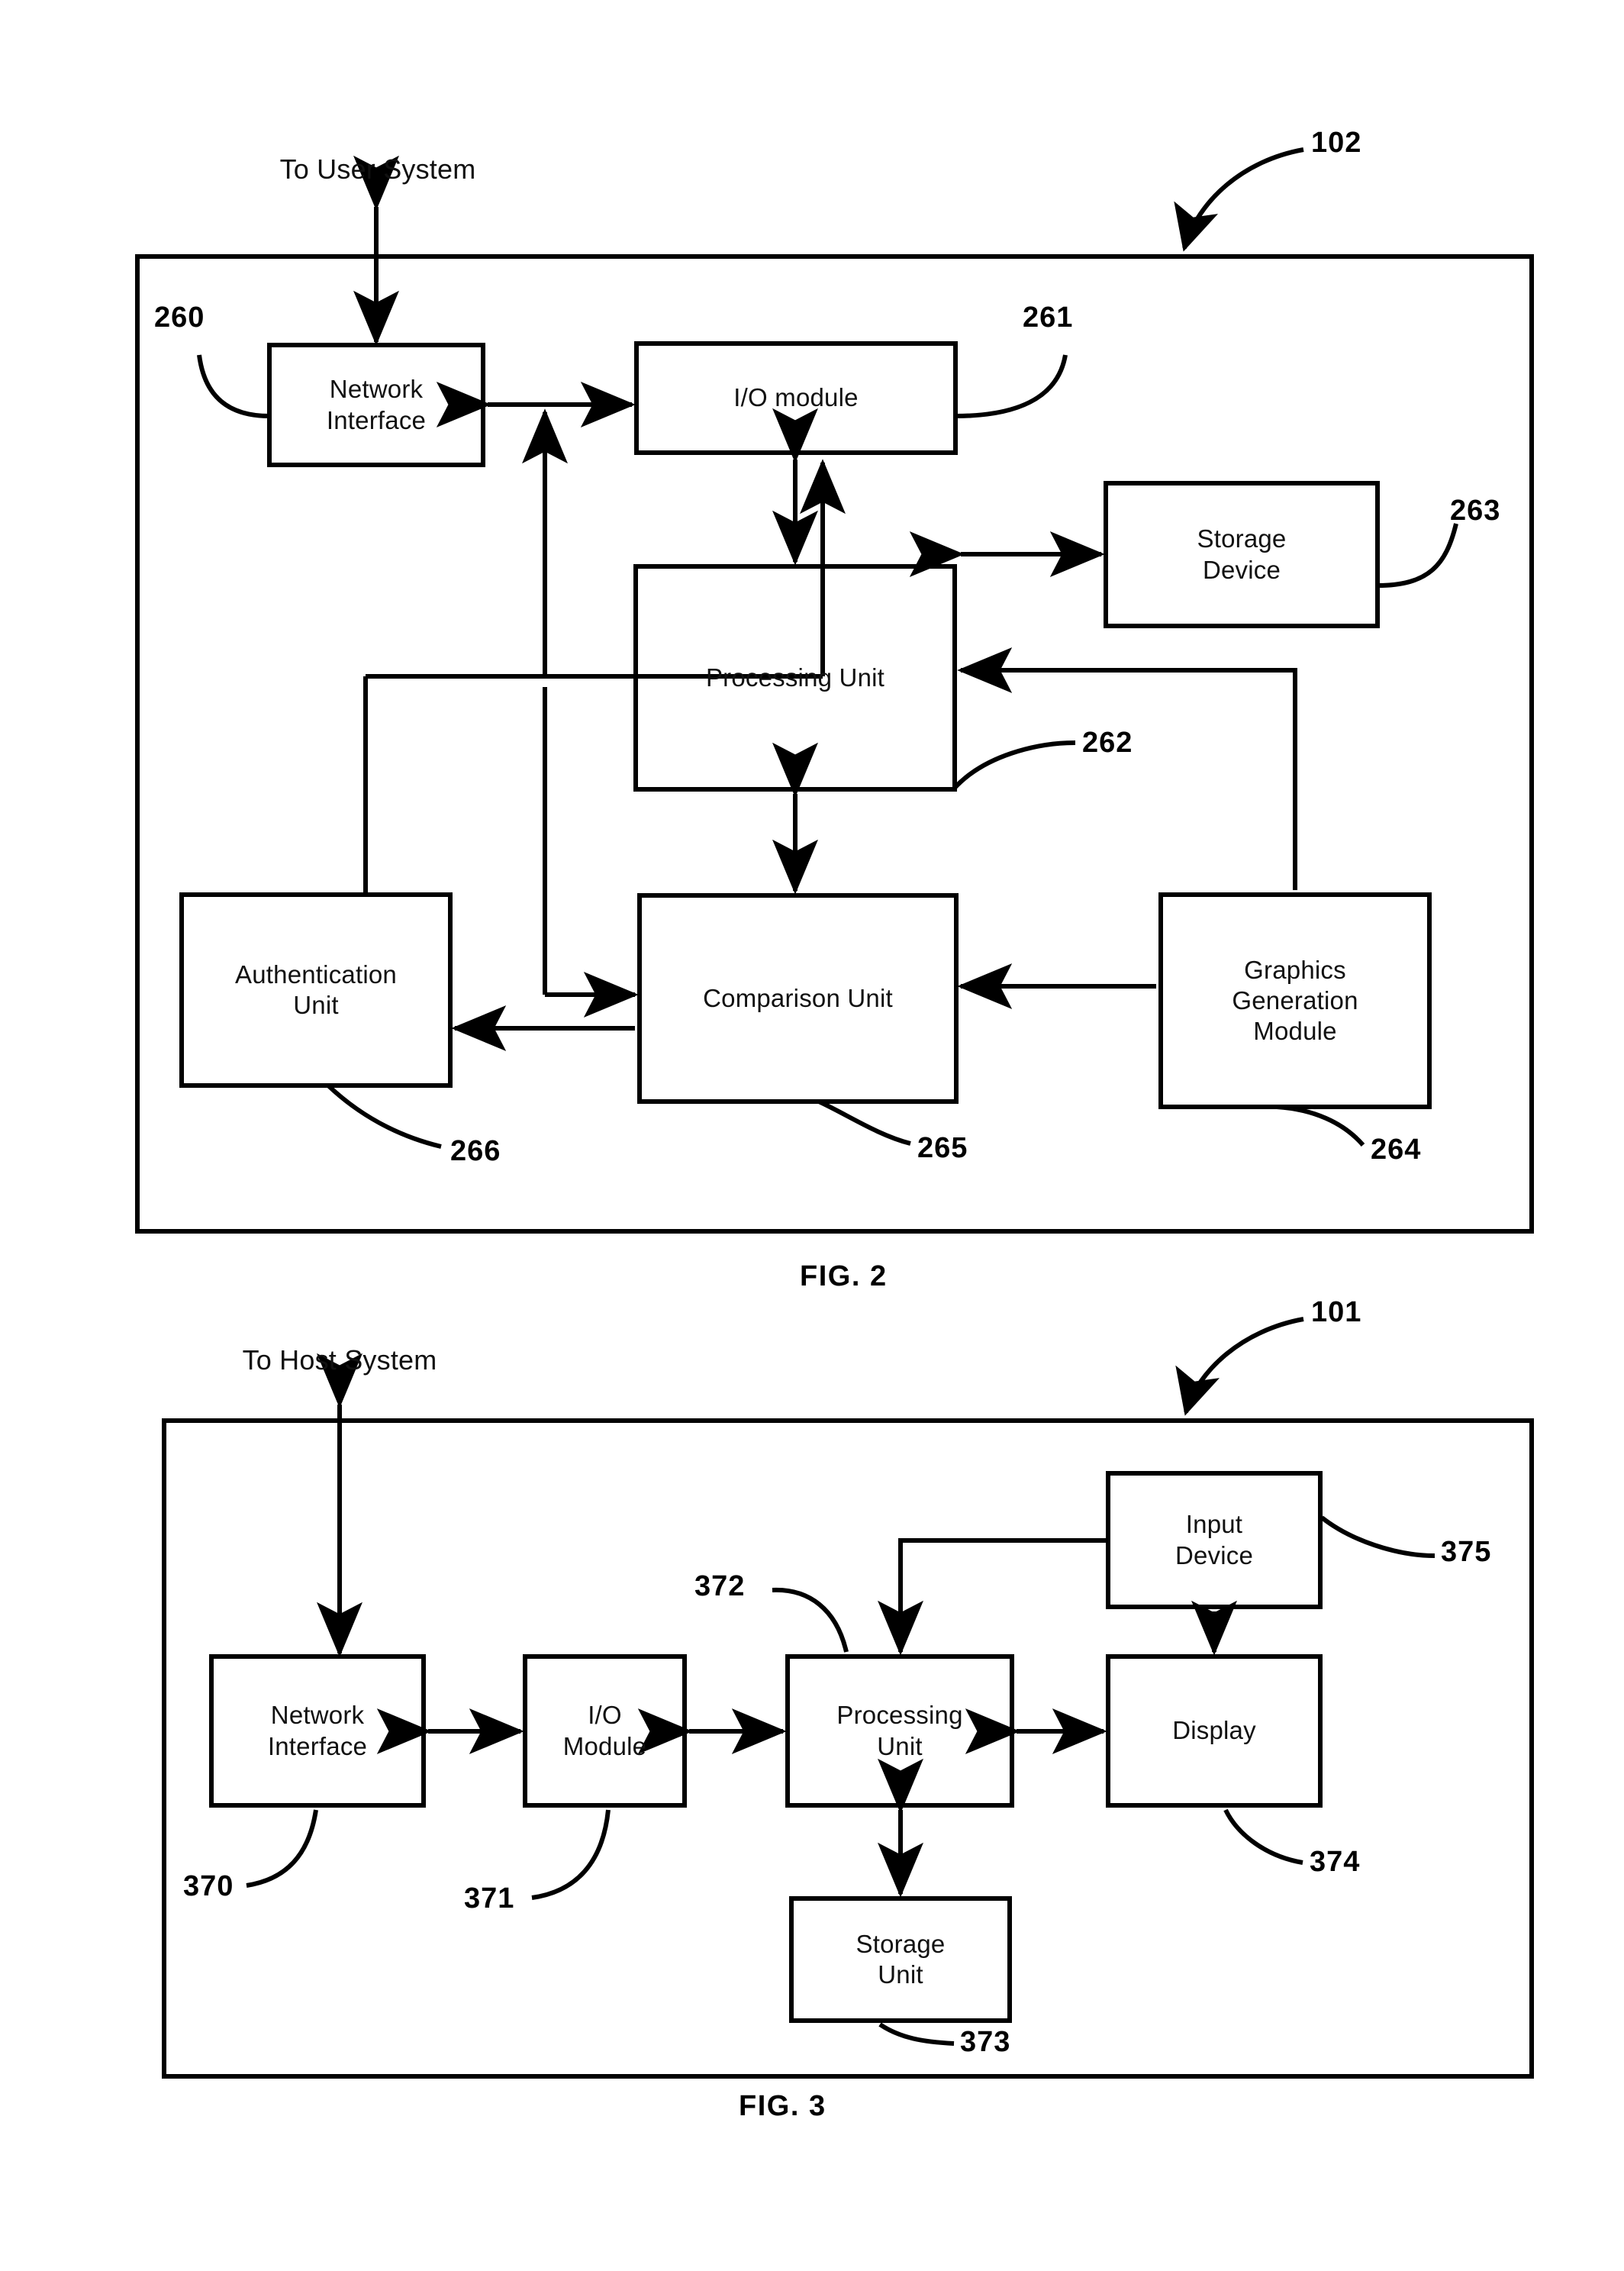 This screenshot has width=1624, height=2271. I want to click on fig2-label-storage-device: Storage Device, so click(1242, 554).